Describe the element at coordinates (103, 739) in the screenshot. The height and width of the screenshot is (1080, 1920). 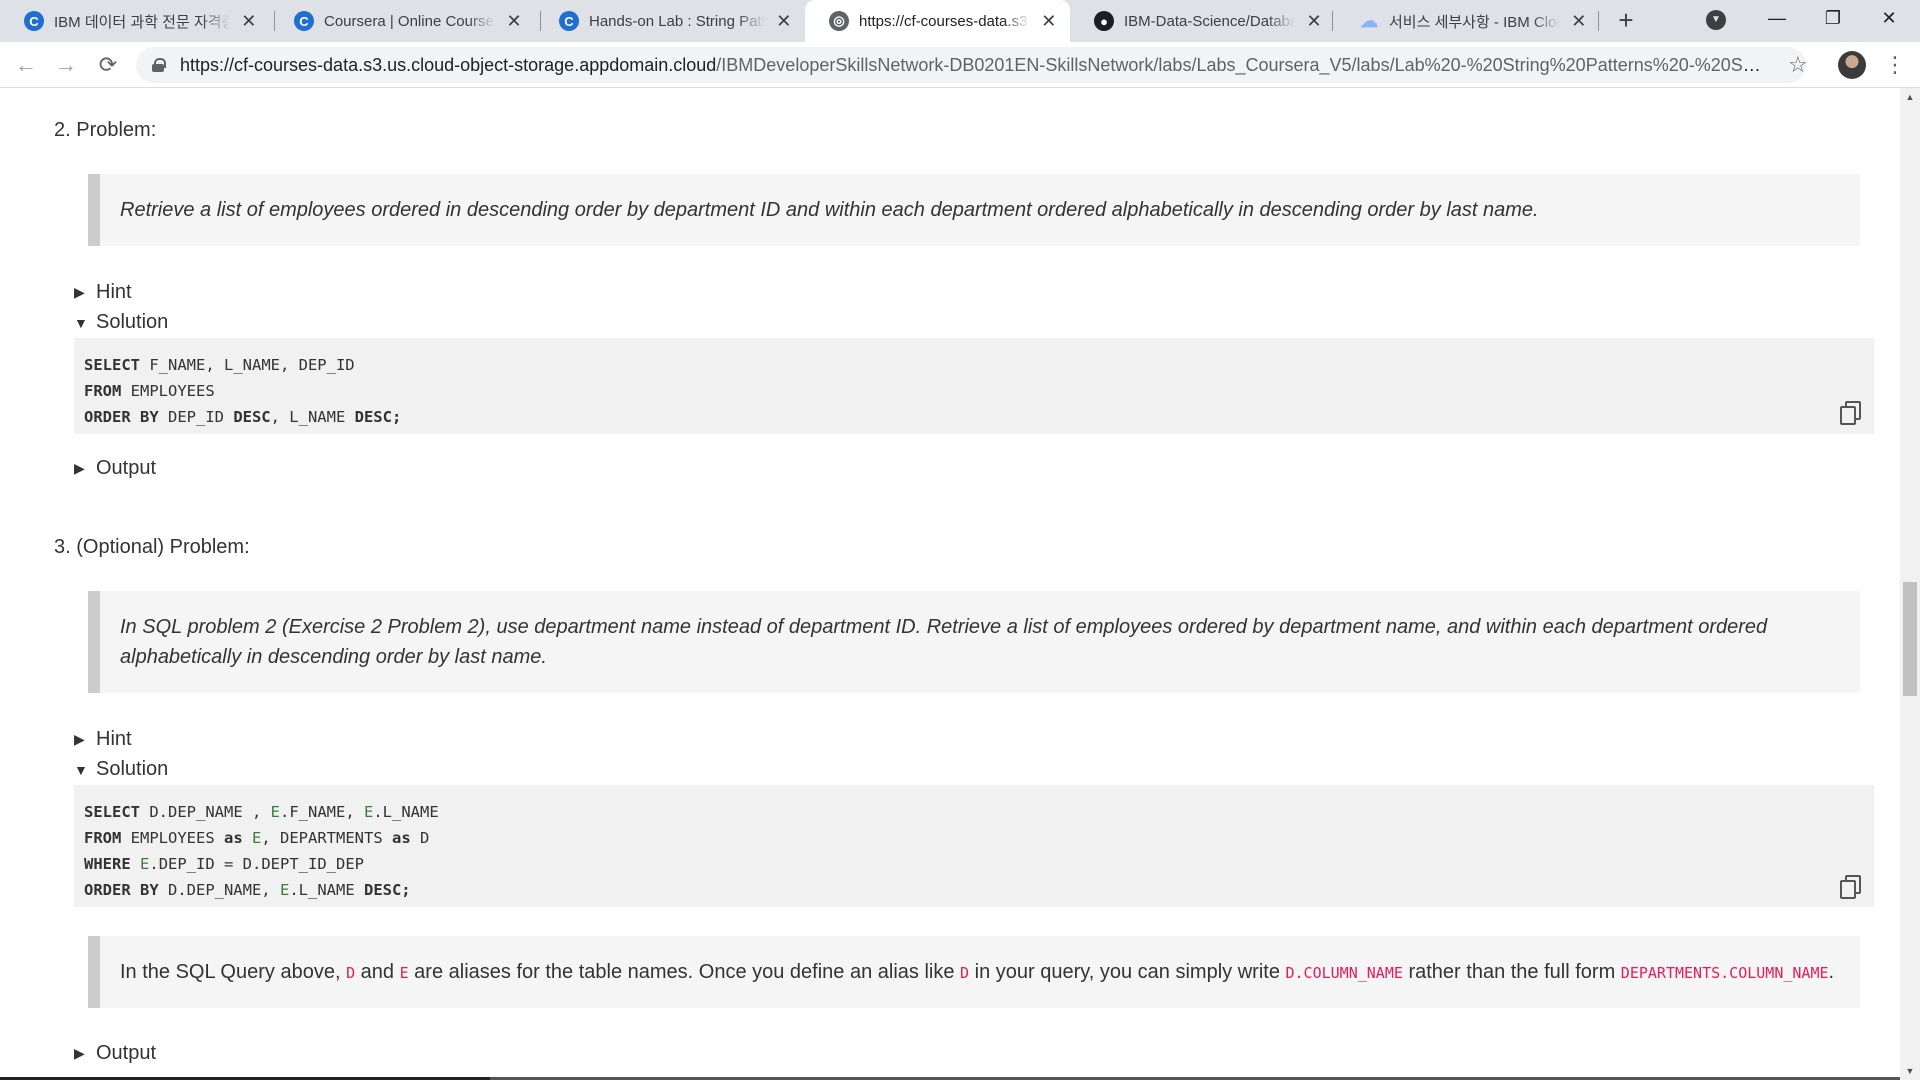
I see `problem-3-hint-toggle: ▶ Hint` at that location.